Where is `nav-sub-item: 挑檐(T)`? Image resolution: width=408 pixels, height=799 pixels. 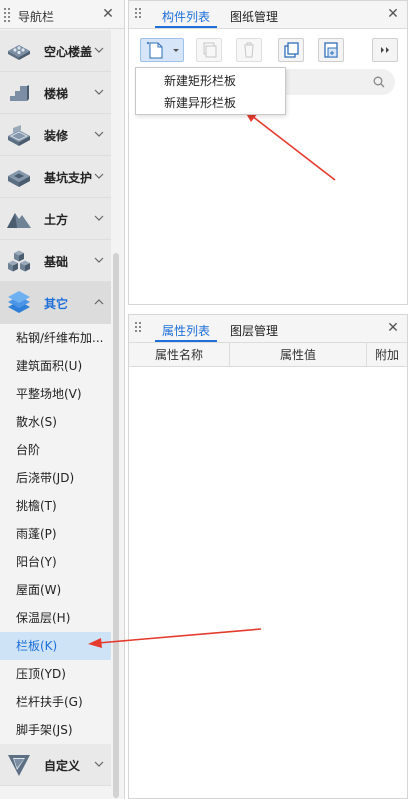 nav-sub-item: 挑檐(T) is located at coordinates (55, 506).